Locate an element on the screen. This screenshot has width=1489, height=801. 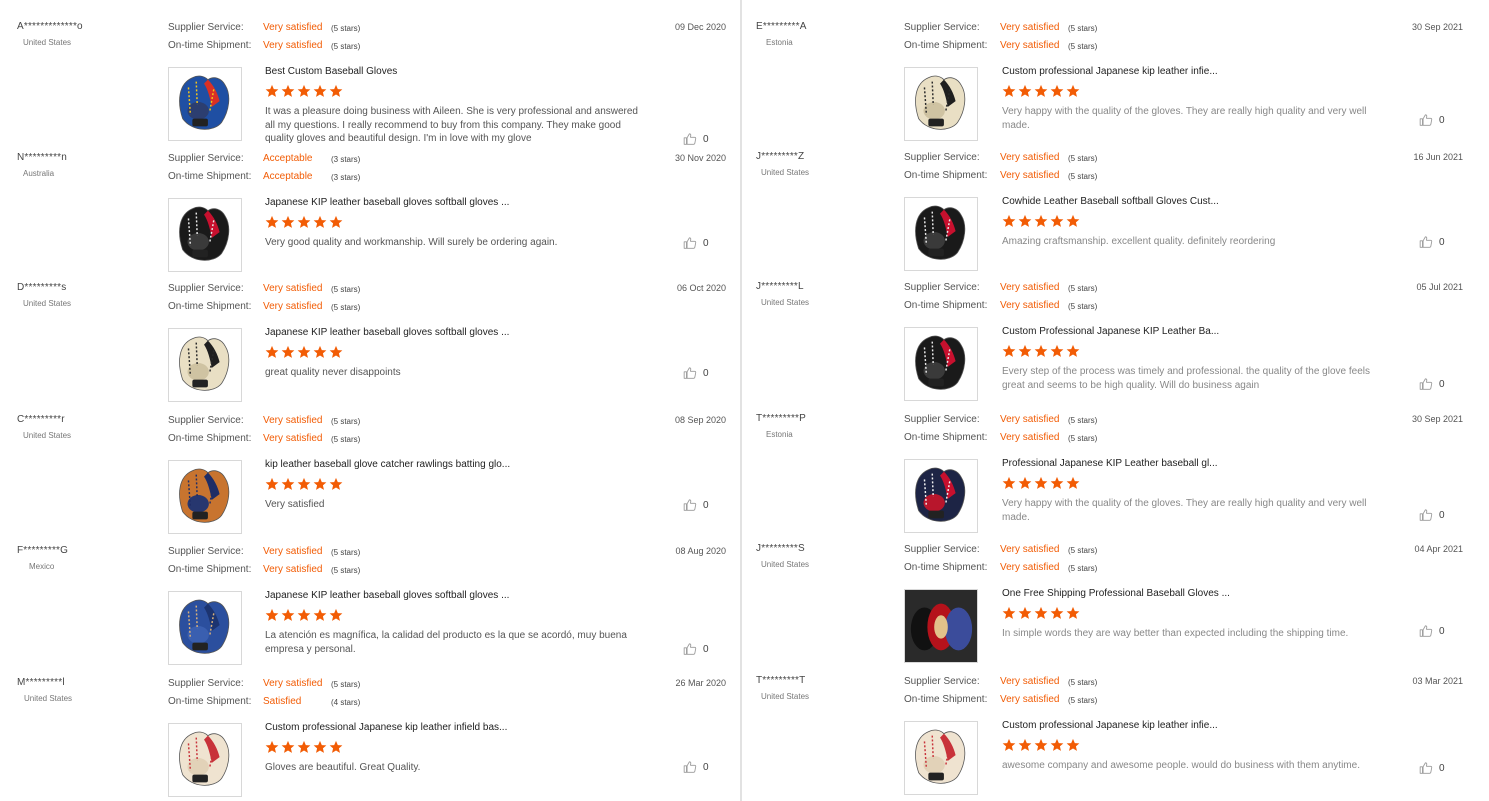
gloves-dark-group-icon is located at coordinates (941, 626).